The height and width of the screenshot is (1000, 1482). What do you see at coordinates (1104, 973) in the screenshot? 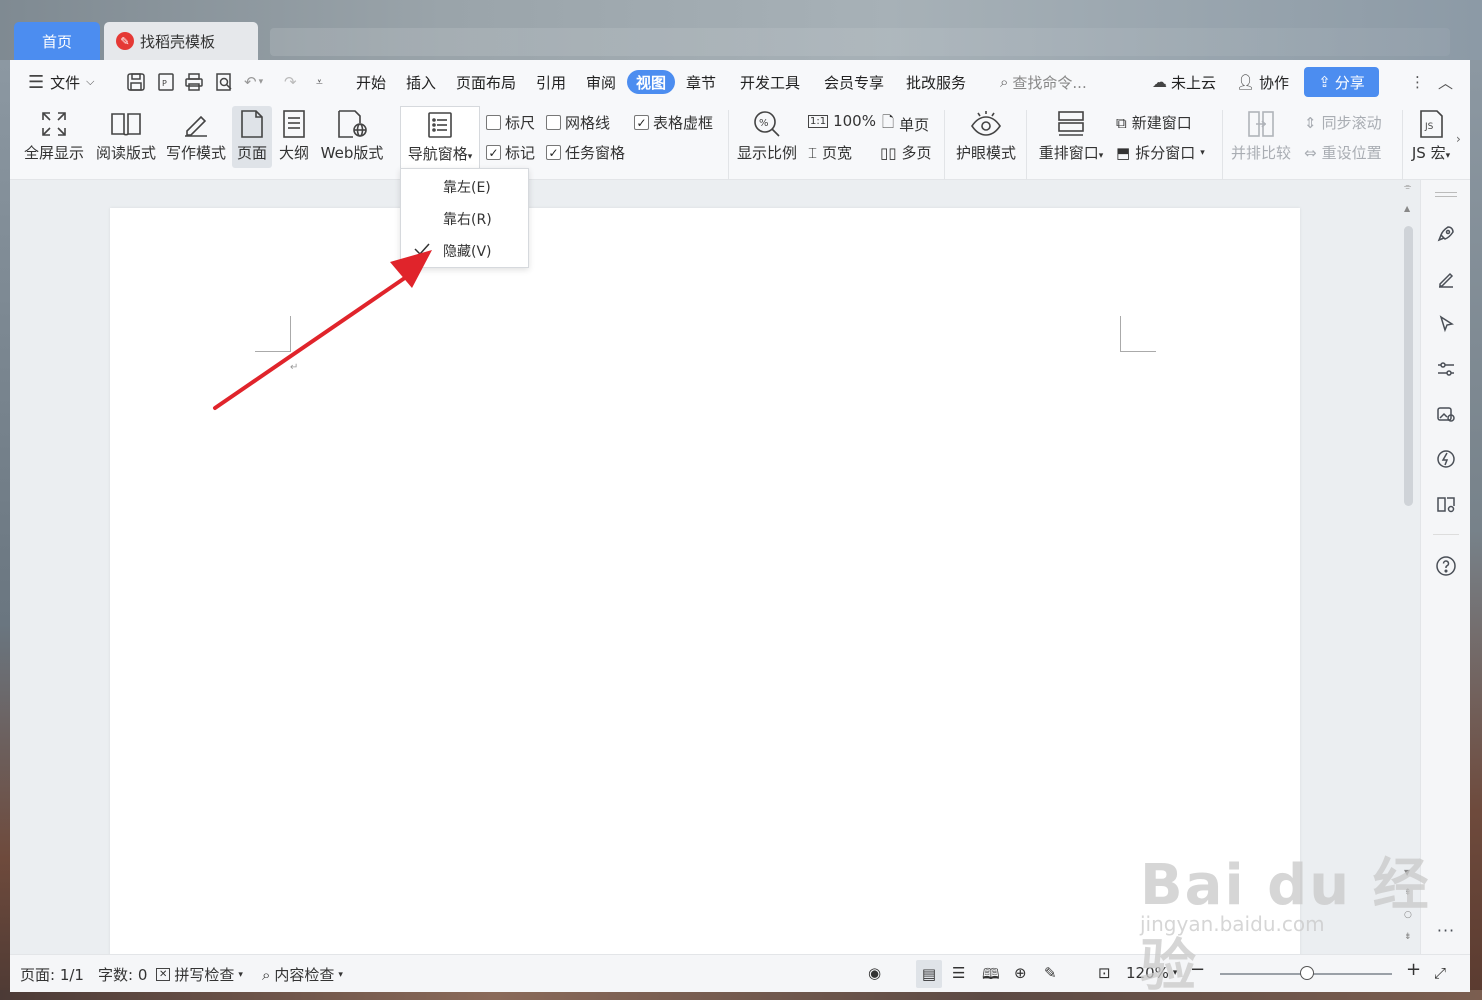
I see `fit-page-icon: ⊡` at bounding box center [1104, 973].